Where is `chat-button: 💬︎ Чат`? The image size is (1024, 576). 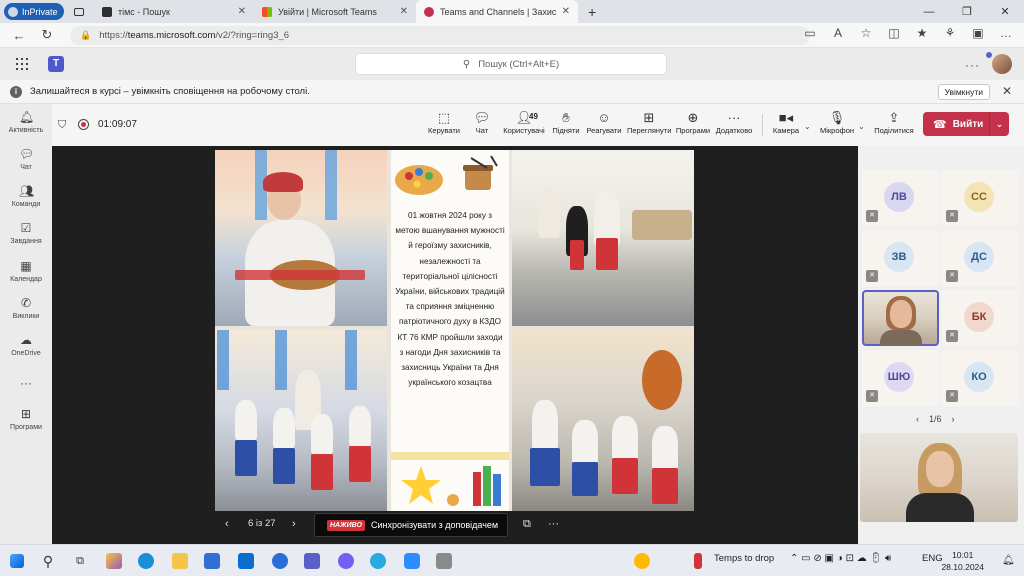
chat-button: 💬︎ Чат is located at coordinates (482, 122).